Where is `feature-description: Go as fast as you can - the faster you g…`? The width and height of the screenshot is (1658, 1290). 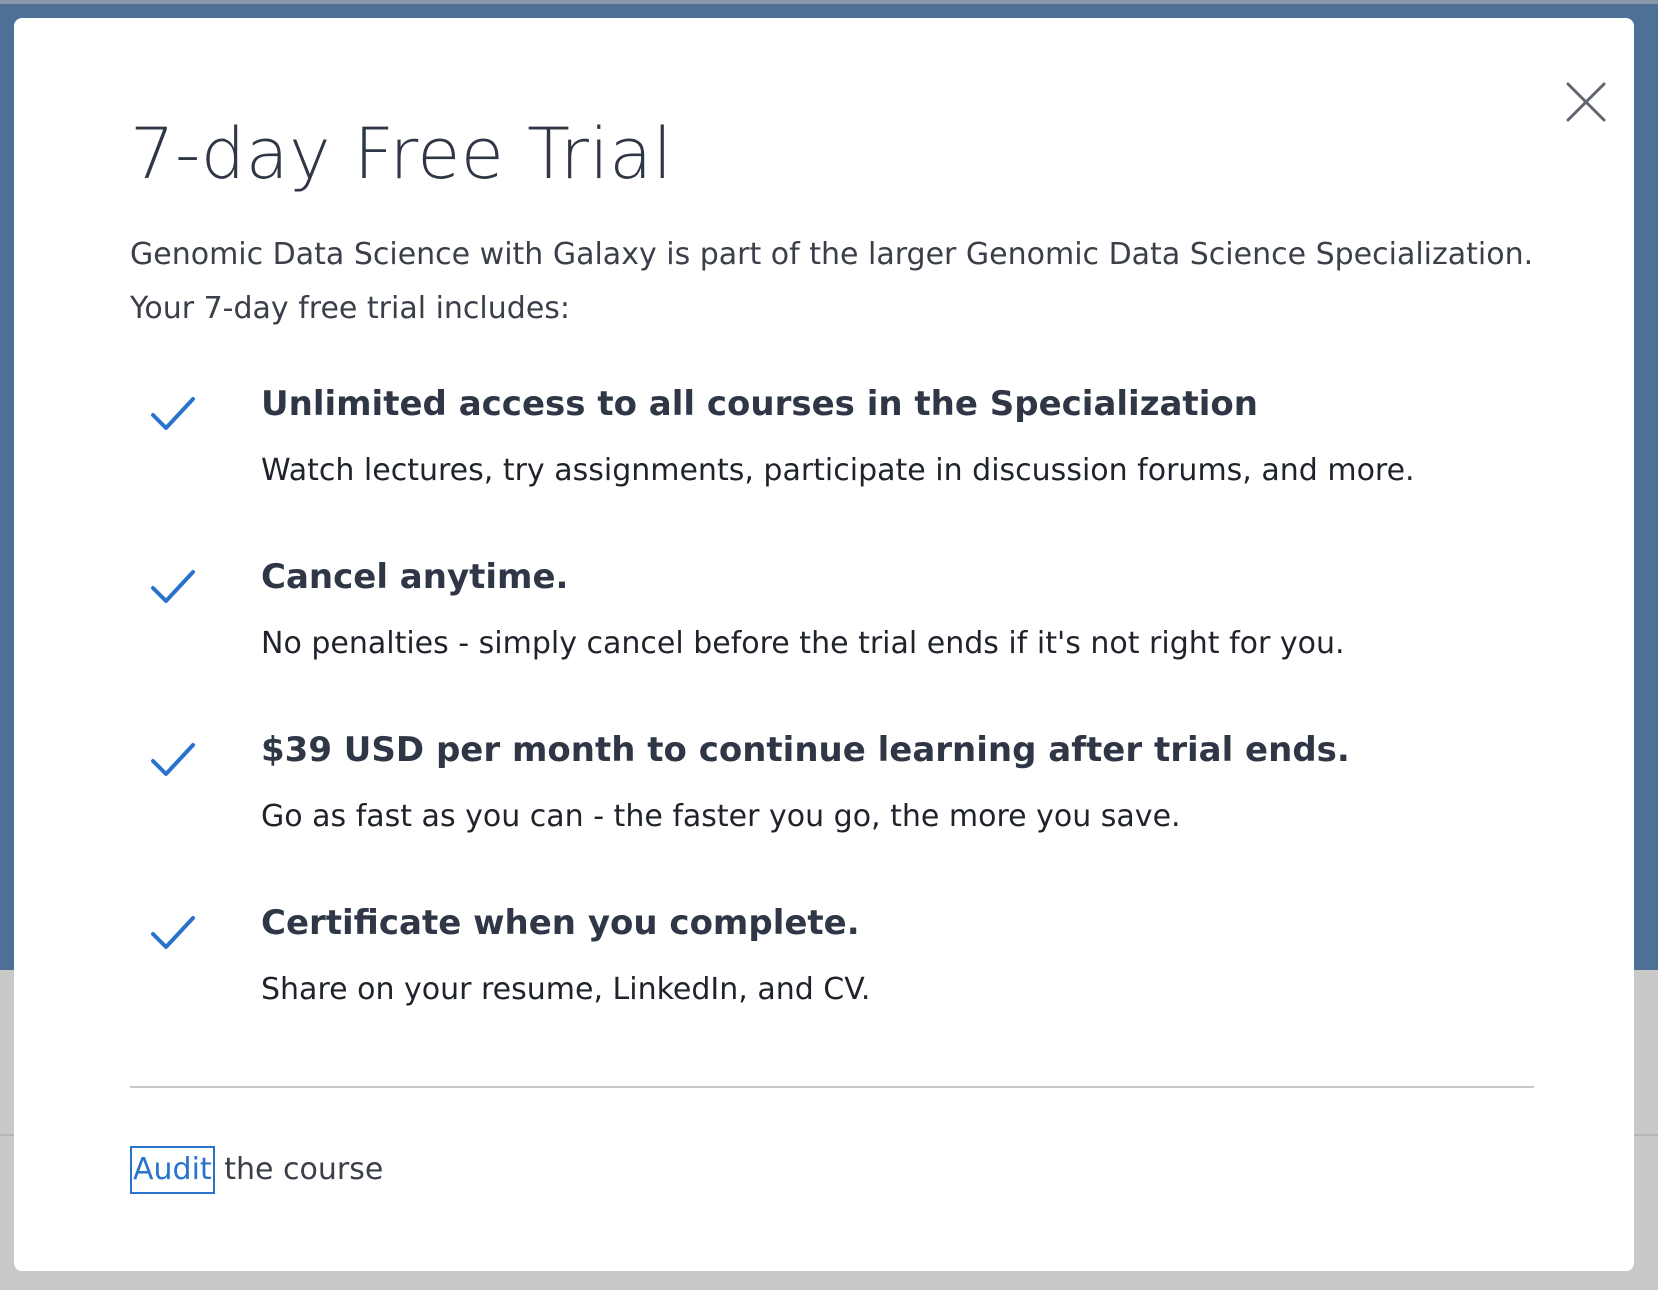
feature-description: Go as fast as you can - the faster you g… is located at coordinates (721, 816).